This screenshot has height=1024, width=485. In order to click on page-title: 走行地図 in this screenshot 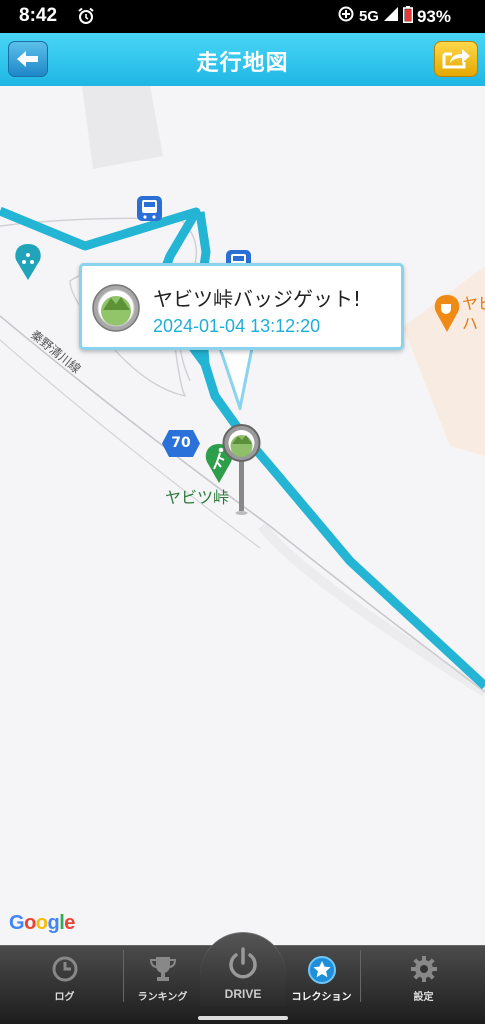, I will do `click(242, 63)`.